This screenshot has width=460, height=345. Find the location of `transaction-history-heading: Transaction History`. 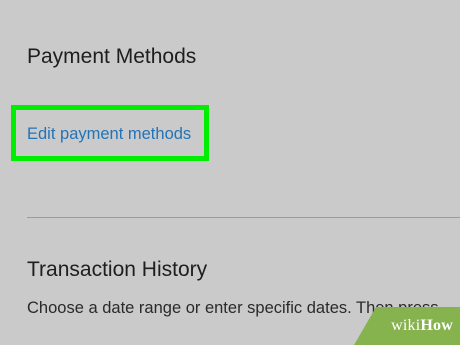

transaction-history-heading: Transaction History is located at coordinates (117, 269).